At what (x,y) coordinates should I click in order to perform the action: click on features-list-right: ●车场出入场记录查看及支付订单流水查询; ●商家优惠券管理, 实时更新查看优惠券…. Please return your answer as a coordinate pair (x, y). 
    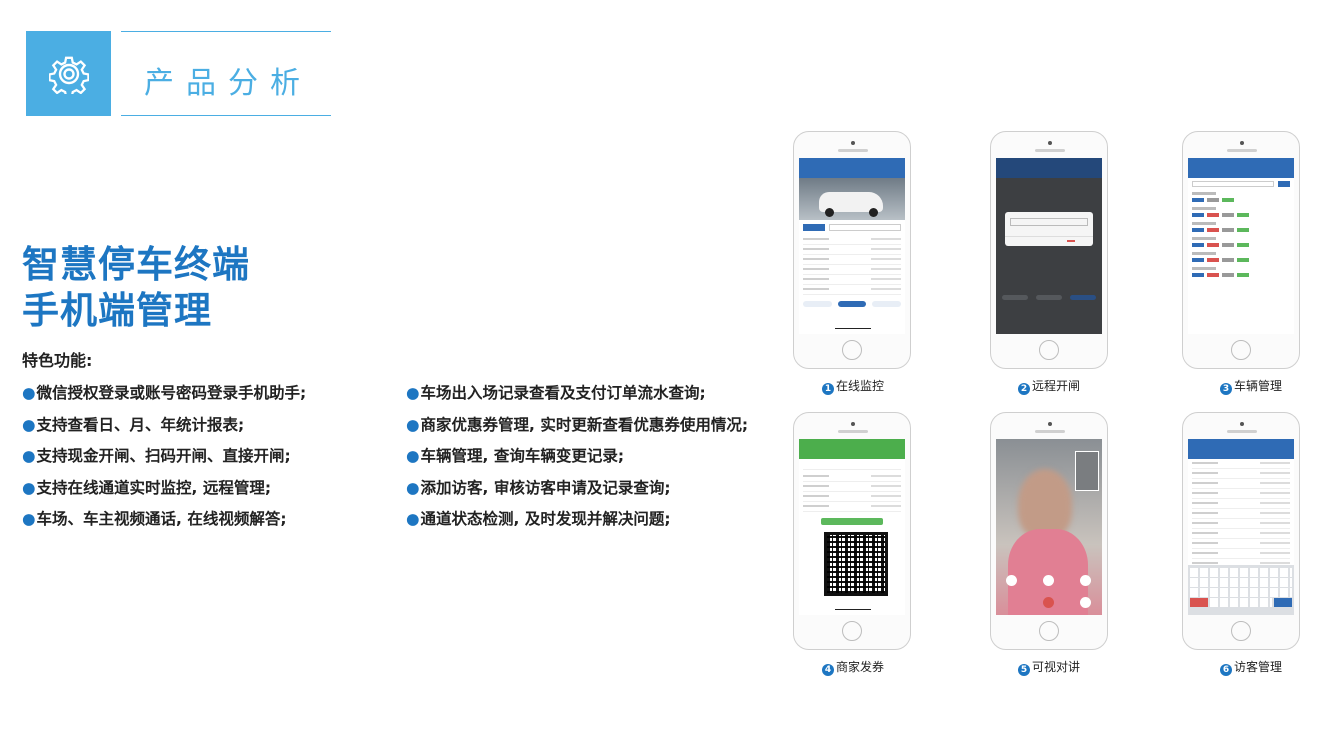
    Looking at the image, I should click on (577, 457).